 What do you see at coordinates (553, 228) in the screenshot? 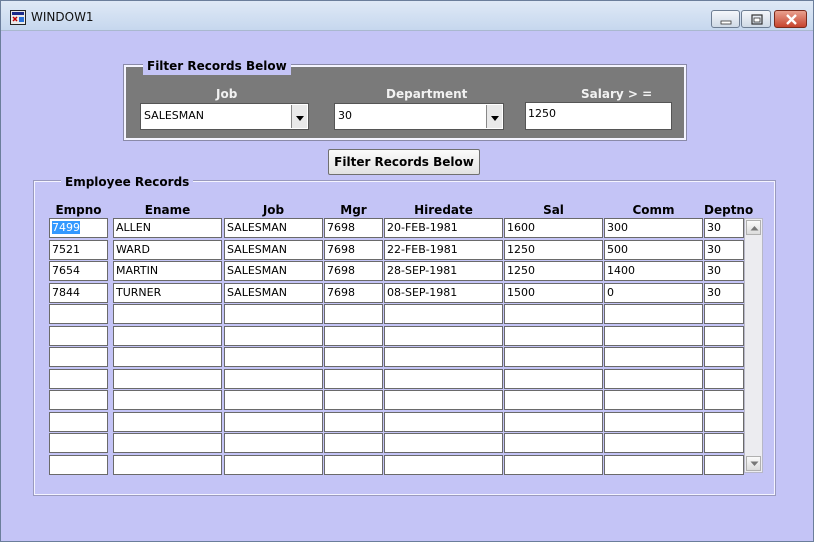
I see `cell-sal: 1600` at bounding box center [553, 228].